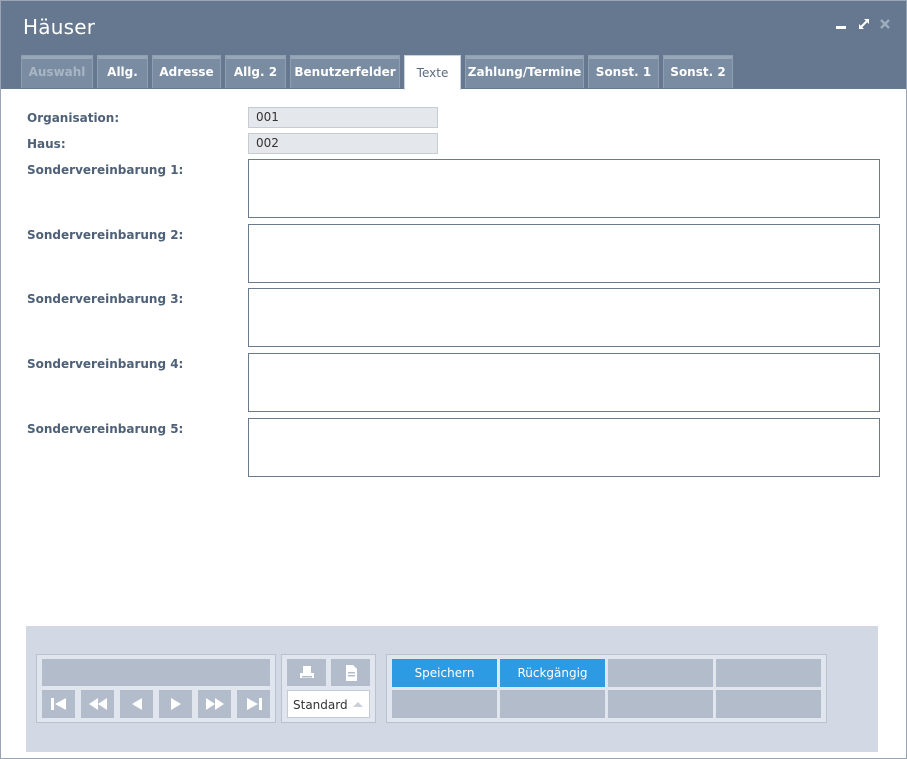 The height and width of the screenshot is (759, 907). Describe the element at coordinates (564, 447) in the screenshot. I see `sondervereinbarung-5-textarea` at that location.